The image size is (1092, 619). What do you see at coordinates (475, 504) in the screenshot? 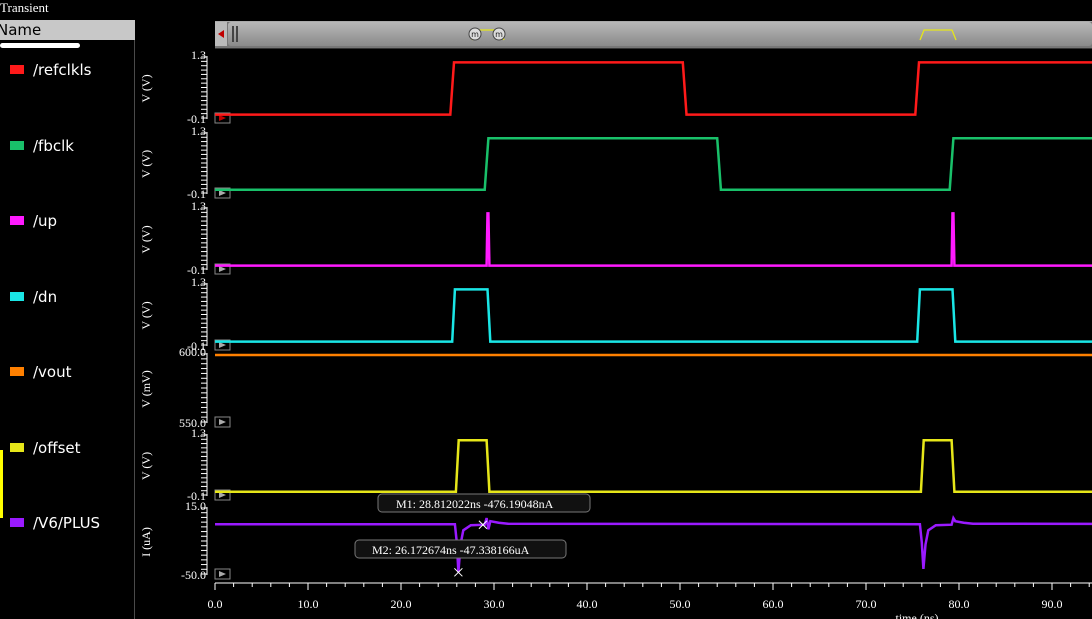
I see `marker-m1-label: M1: 28.812022ns -476.19048nA` at bounding box center [475, 504].